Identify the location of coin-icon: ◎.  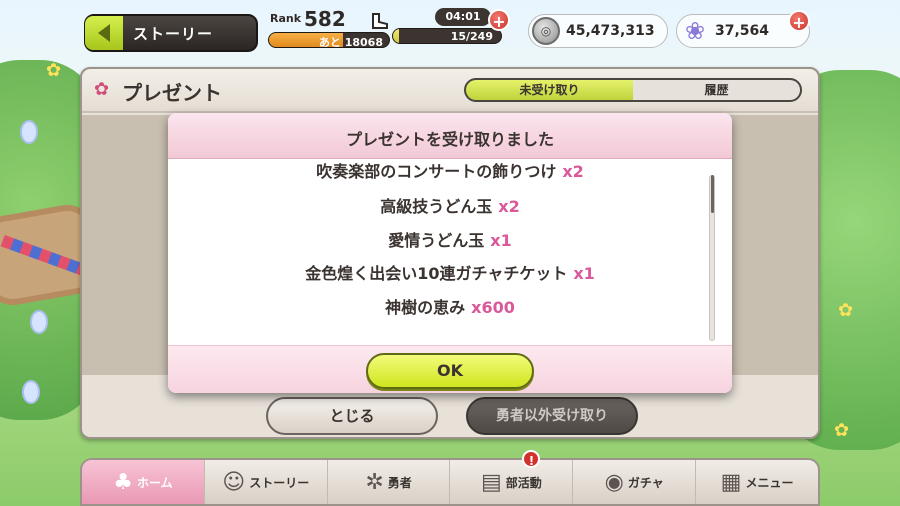
(546, 31).